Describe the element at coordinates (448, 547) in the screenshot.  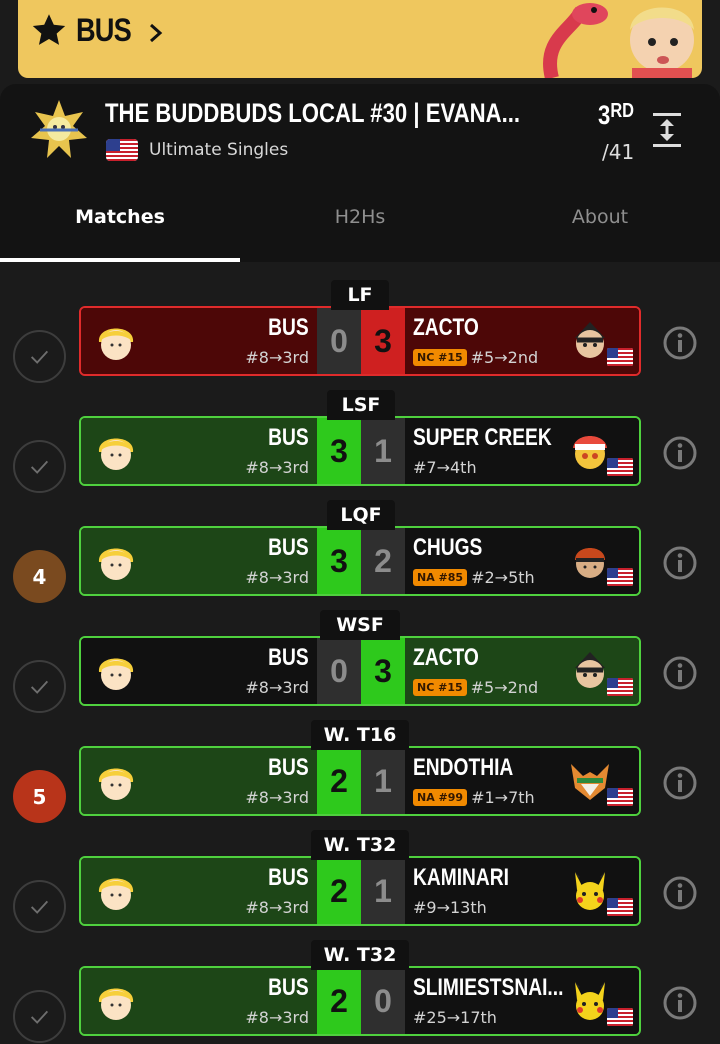
I see `opponent-name: CHUGS` at that location.